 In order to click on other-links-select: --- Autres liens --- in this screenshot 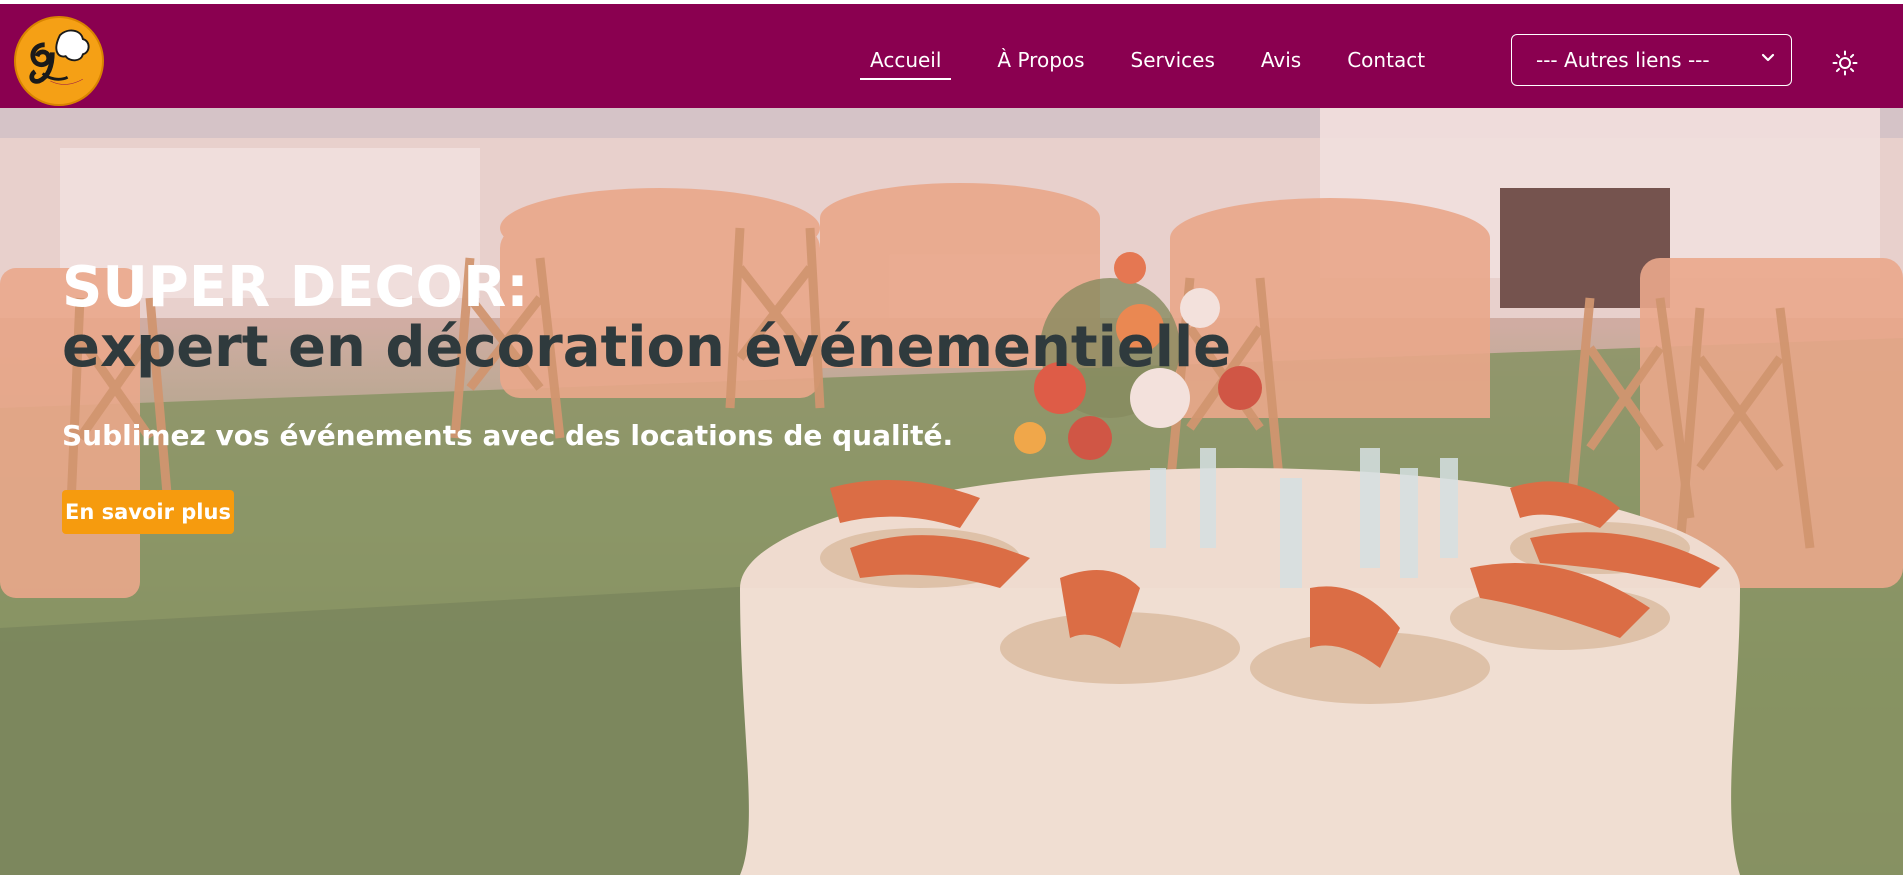, I will do `click(1651, 60)`.